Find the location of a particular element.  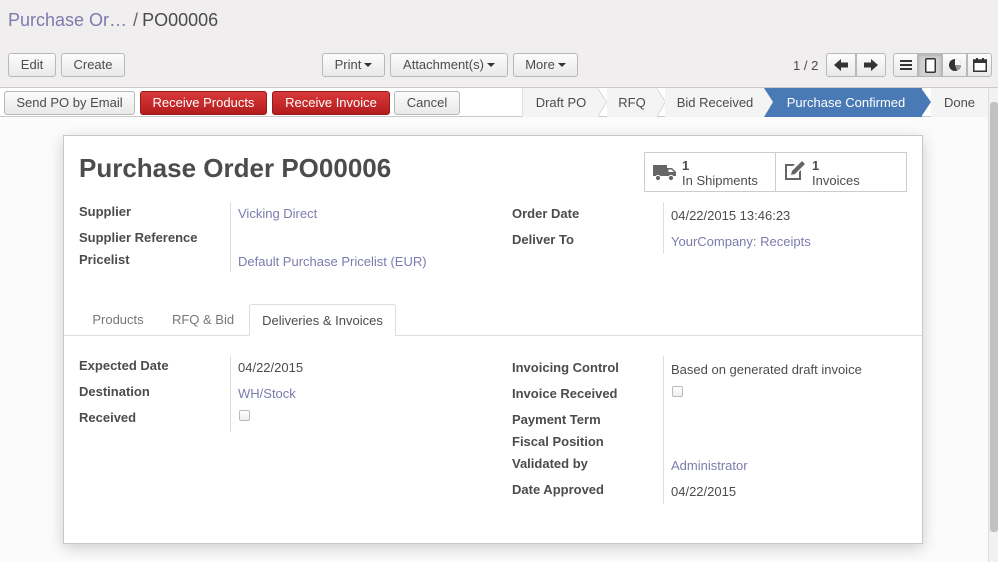

order-date-field: 04/22/2015 13:46:23 is located at coordinates (730, 215).